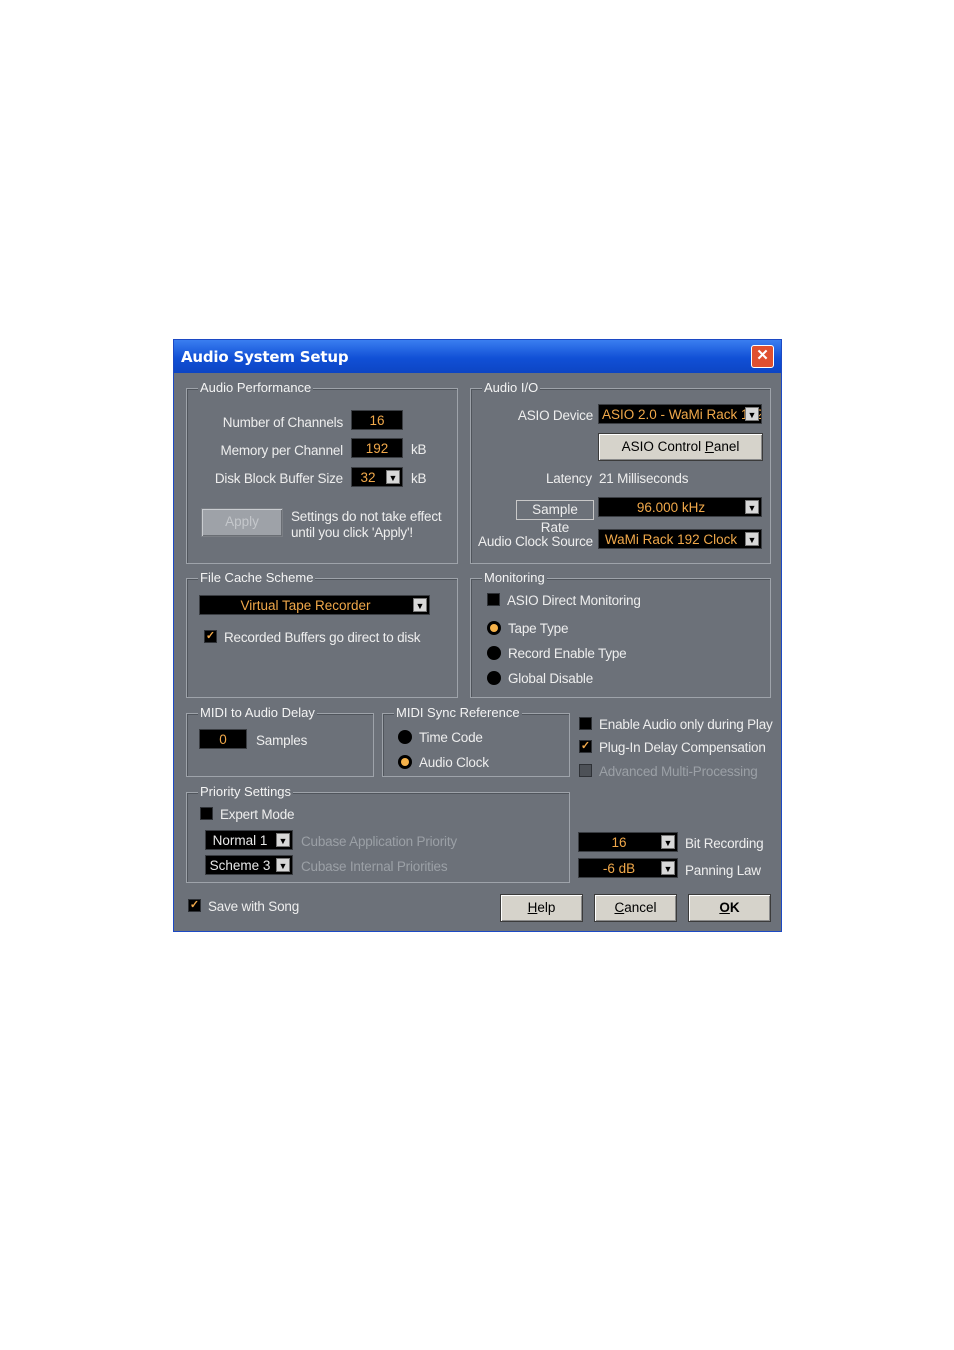 The height and width of the screenshot is (1350, 954). I want to click on help-label: elp, so click(546, 907).